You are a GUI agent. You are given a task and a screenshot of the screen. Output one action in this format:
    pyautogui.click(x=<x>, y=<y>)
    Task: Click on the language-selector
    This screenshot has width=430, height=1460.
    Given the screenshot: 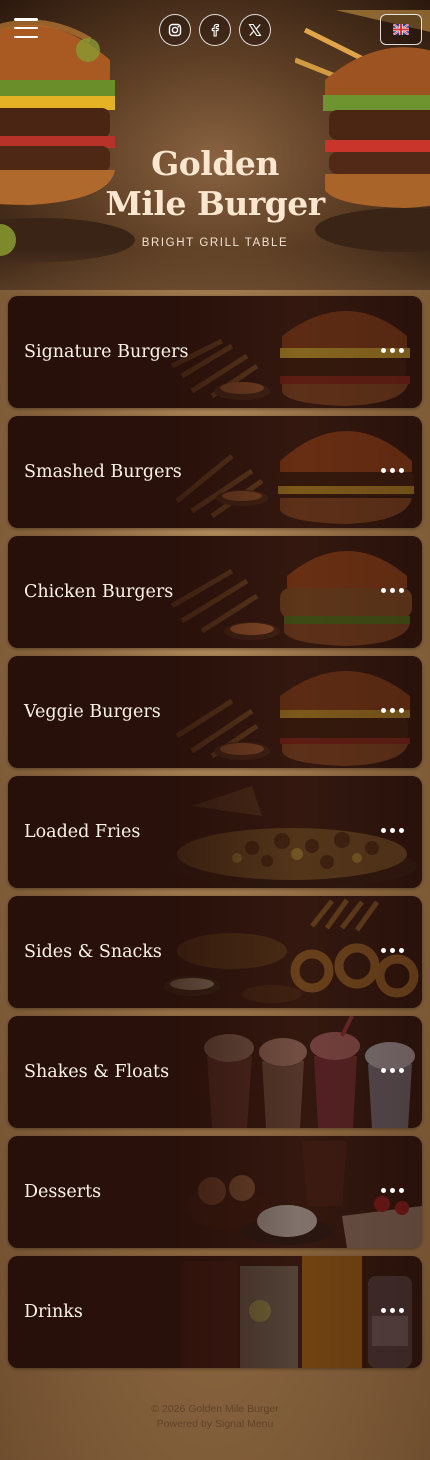 What is the action you would take?
    pyautogui.click(x=401, y=29)
    